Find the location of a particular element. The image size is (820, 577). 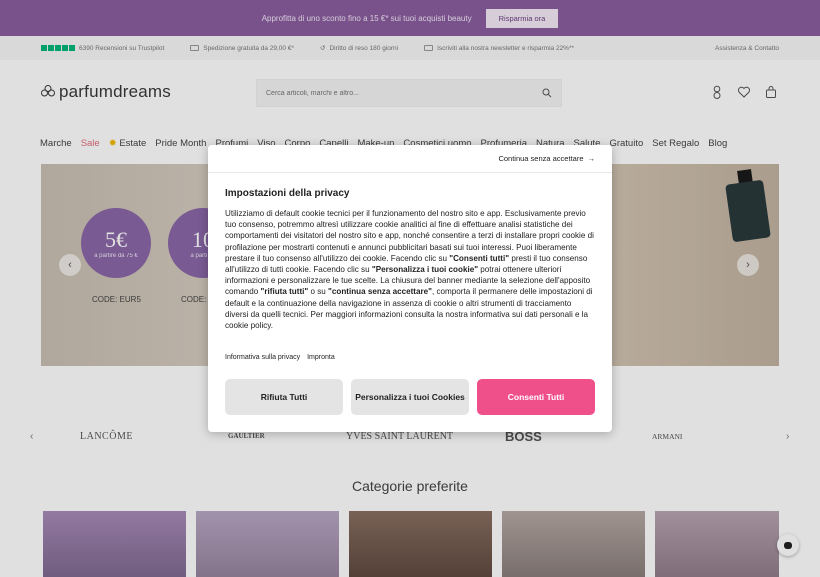

dialog-links: Informativa sulla privacy Impronta is located at coordinates (280, 357).